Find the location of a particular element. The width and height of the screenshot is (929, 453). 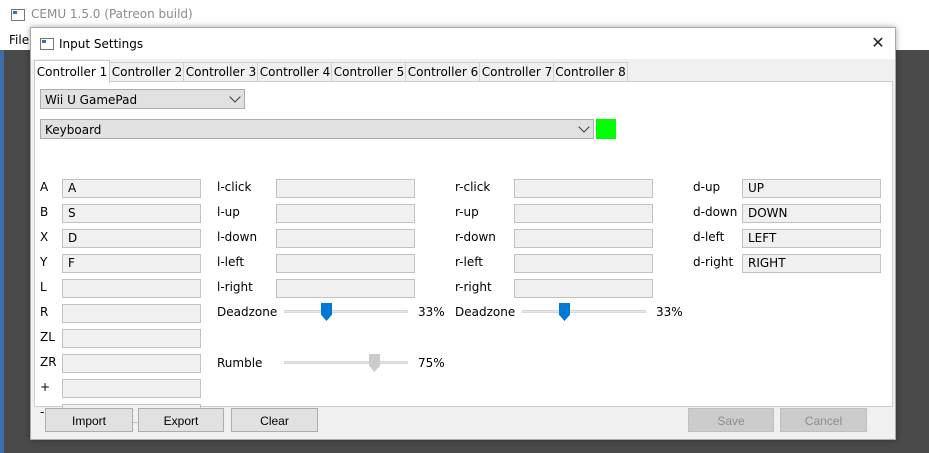

l-click-mapping is located at coordinates (345, 188).